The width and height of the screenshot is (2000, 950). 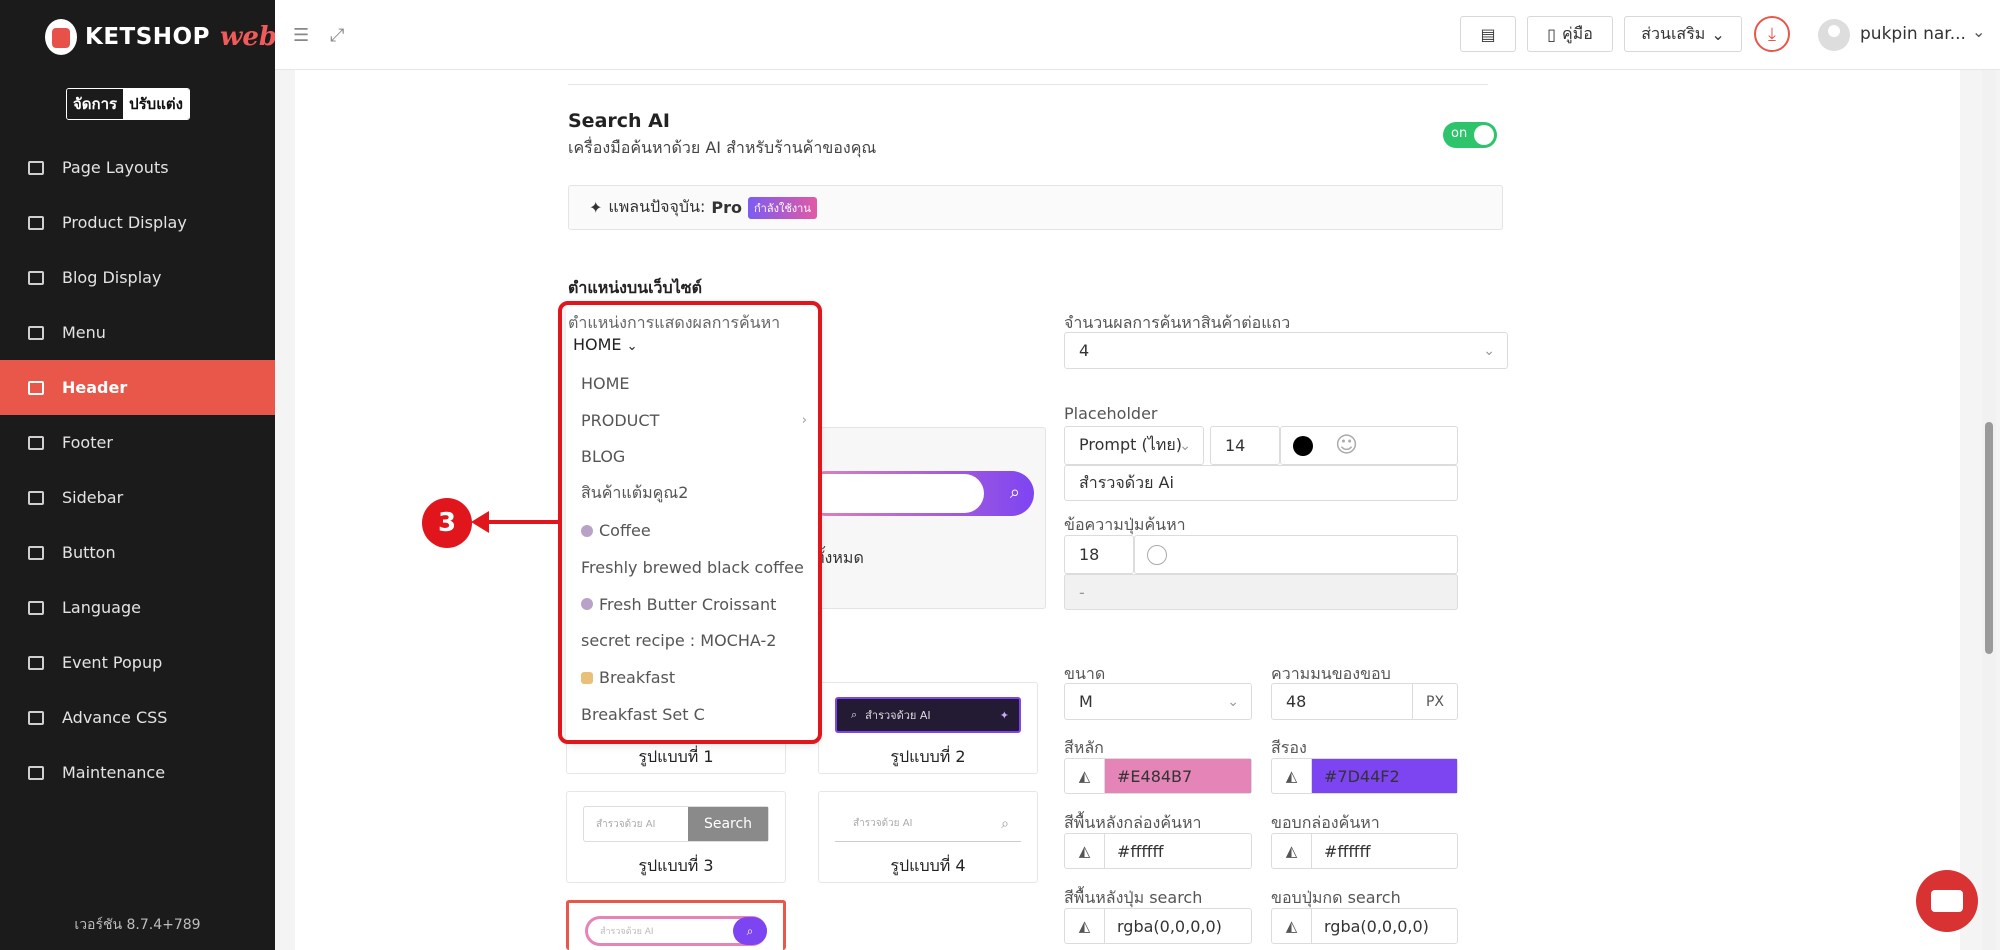 What do you see at coordinates (1434, 701) in the screenshot?
I see `radius-unit: PX` at bounding box center [1434, 701].